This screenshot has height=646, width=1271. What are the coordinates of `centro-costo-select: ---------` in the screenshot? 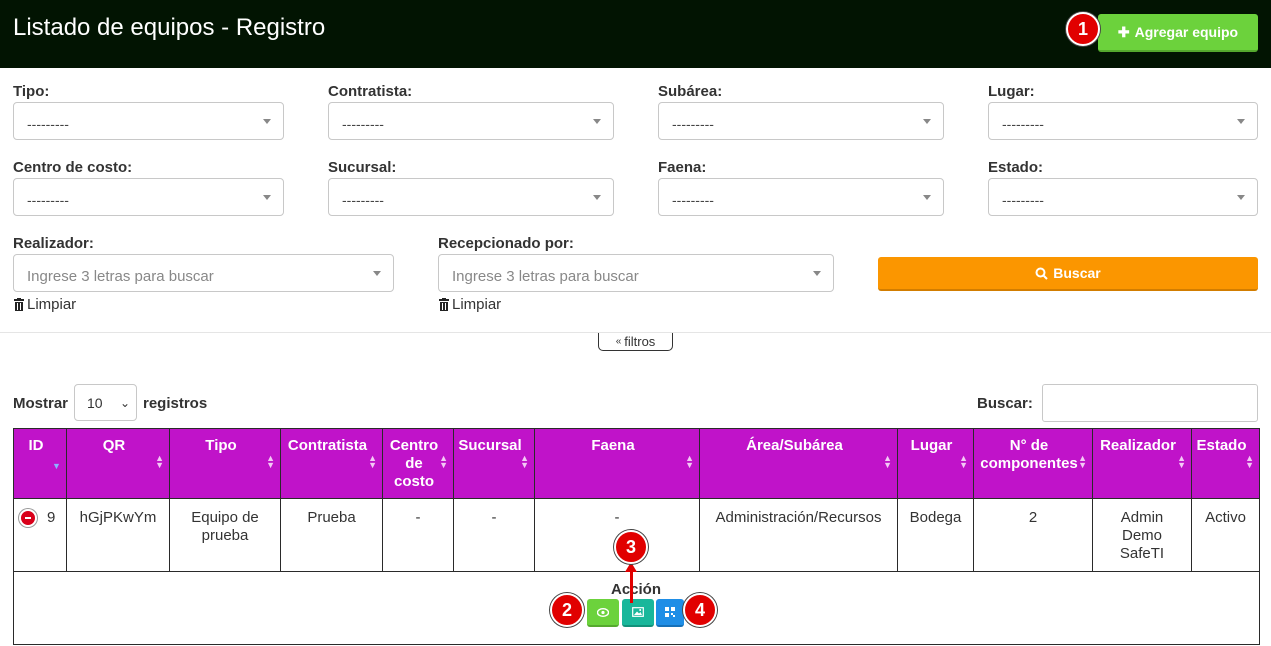 It's located at (148, 197).